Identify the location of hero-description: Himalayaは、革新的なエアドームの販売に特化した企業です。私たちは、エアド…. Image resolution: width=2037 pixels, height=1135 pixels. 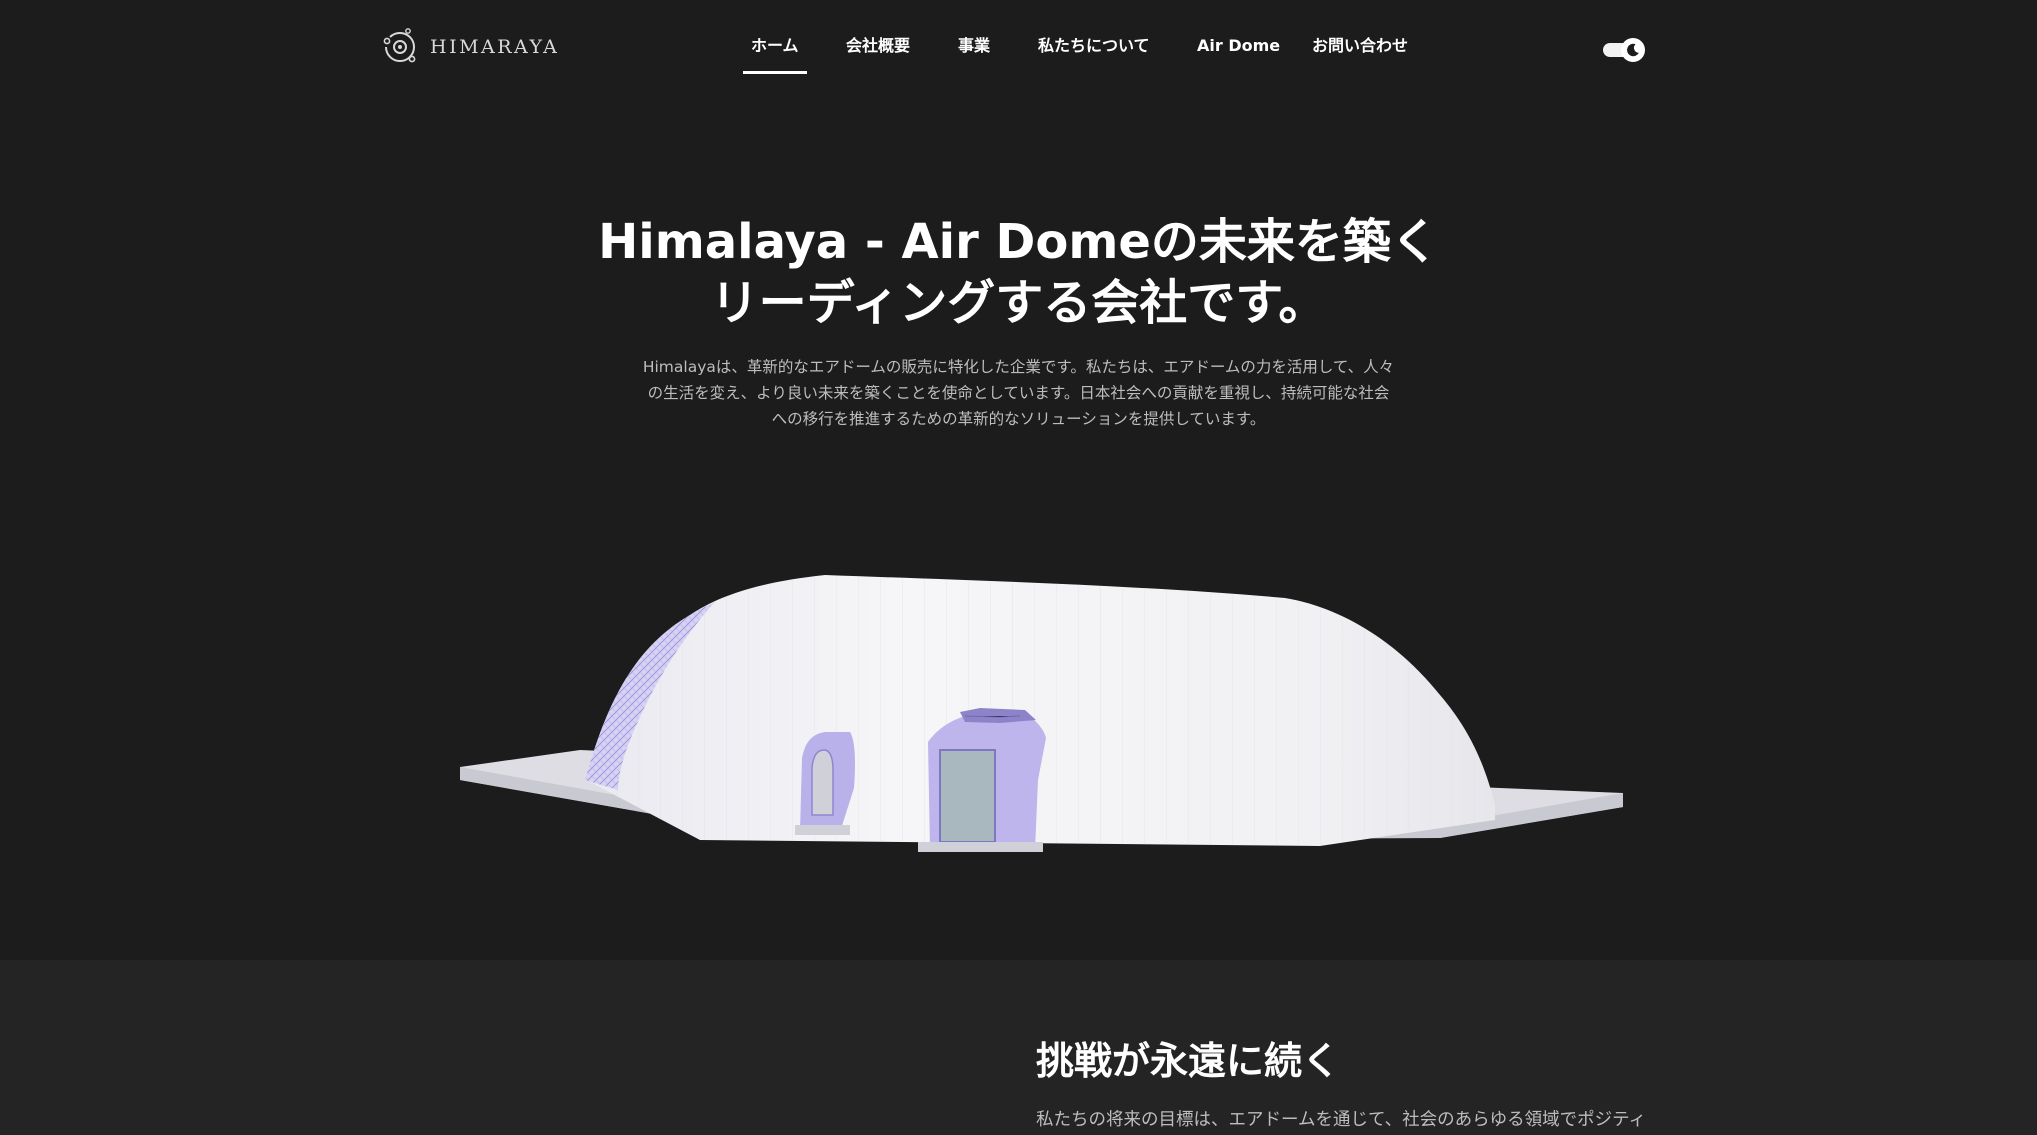
(1018, 393).